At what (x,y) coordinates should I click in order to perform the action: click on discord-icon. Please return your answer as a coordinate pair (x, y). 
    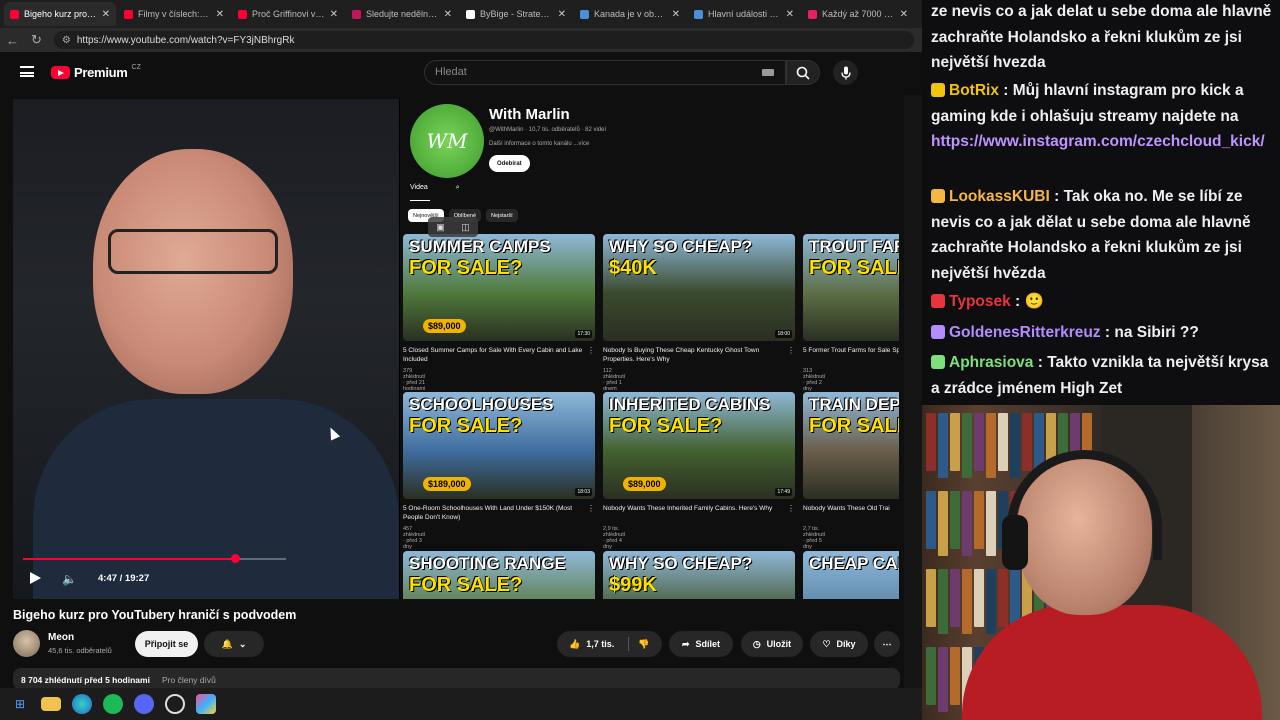
    Looking at the image, I should click on (144, 704).